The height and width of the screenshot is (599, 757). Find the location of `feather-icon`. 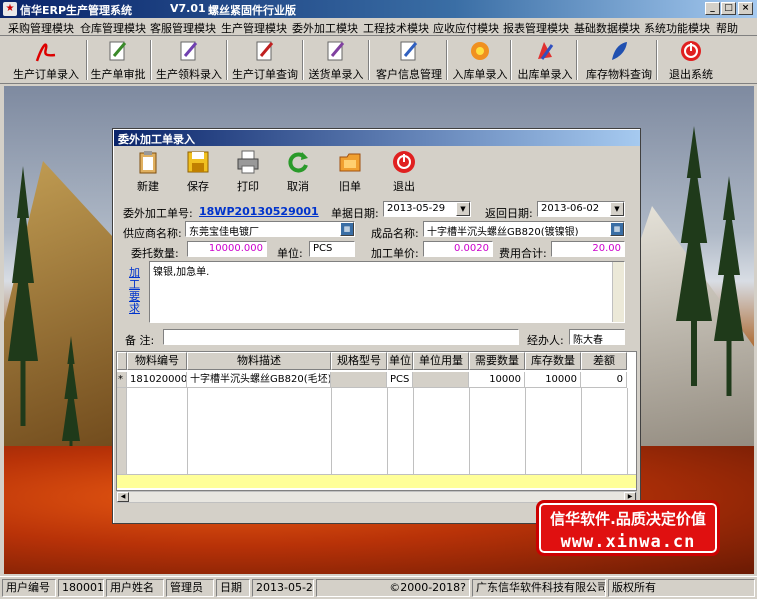

feather-icon is located at coordinates (619, 51).